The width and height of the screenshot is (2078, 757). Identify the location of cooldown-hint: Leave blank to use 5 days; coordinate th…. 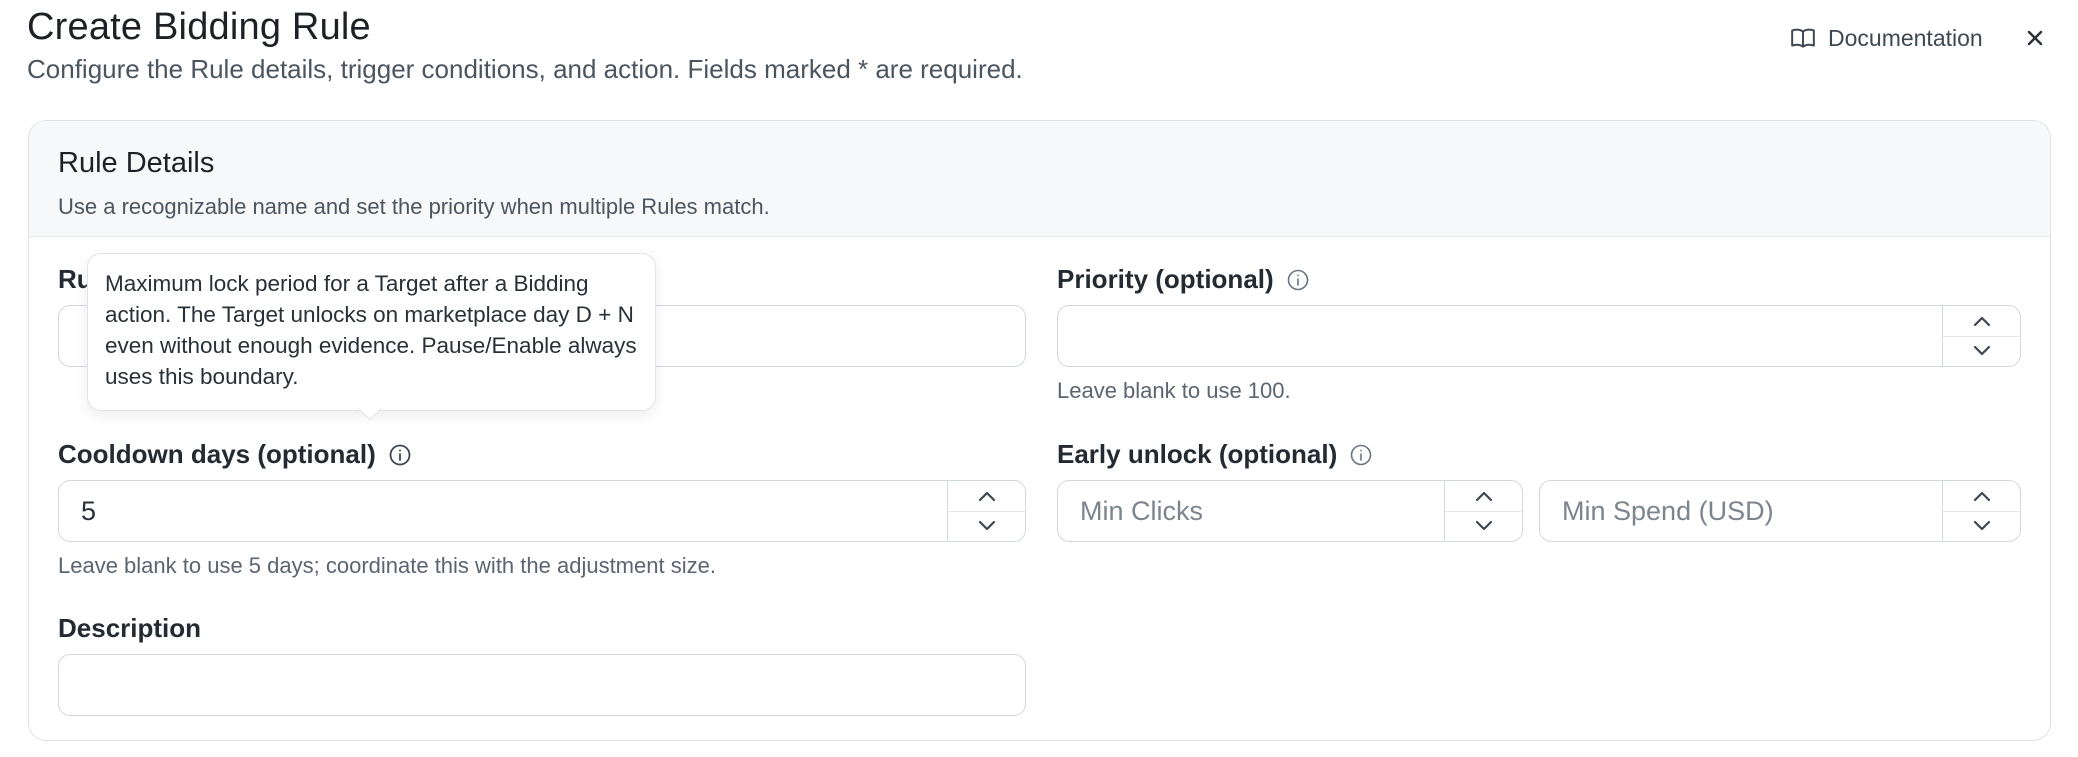
(387, 565).